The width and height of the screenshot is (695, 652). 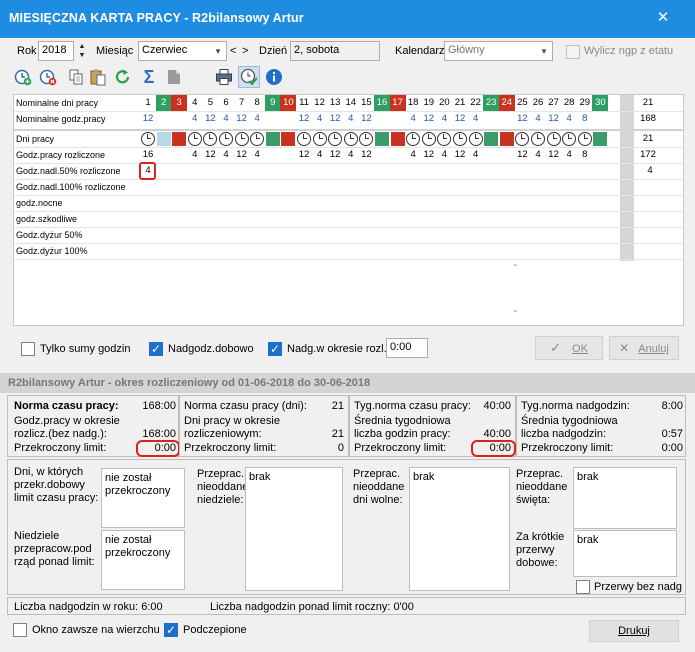 I want to click on day-header: 26, so click(x=538, y=102).